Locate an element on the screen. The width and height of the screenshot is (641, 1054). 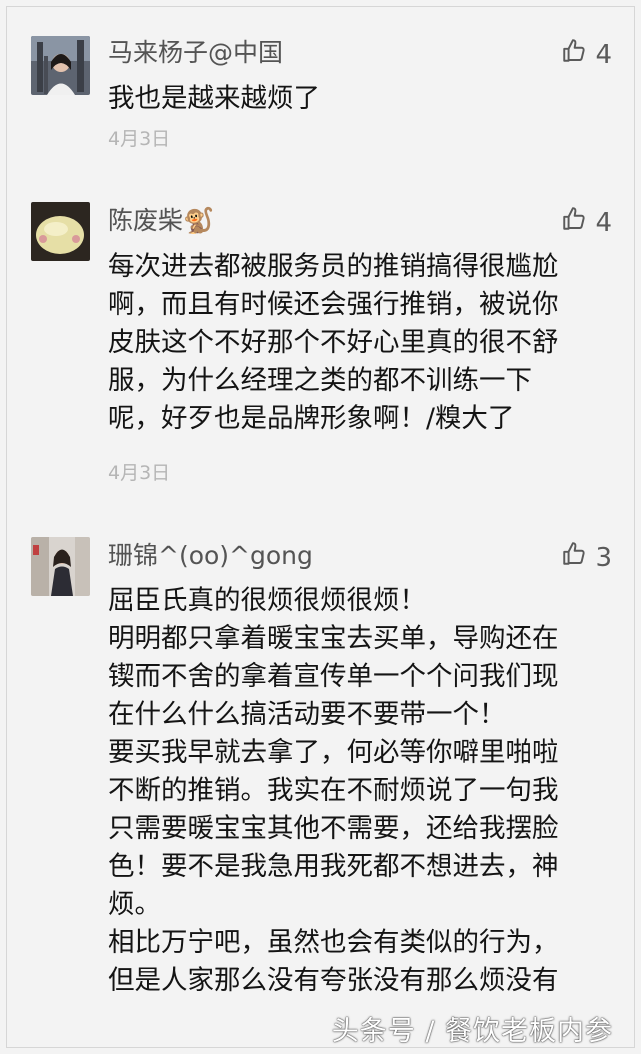
commenter-name: 马来杨子@中国 is located at coordinates (195, 53).